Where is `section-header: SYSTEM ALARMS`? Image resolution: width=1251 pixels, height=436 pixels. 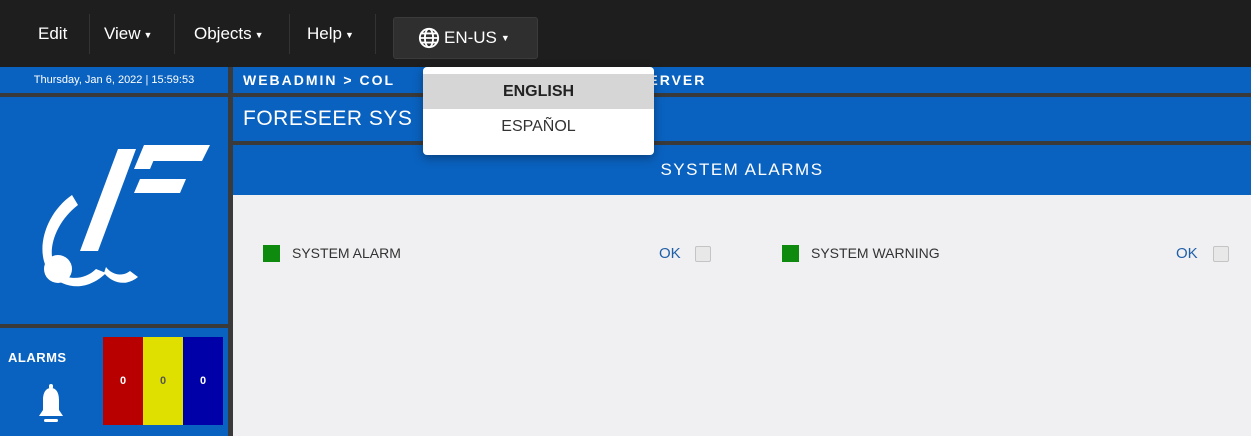 section-header: SYSTEM ALARMS is located at coordinates (742, 170).